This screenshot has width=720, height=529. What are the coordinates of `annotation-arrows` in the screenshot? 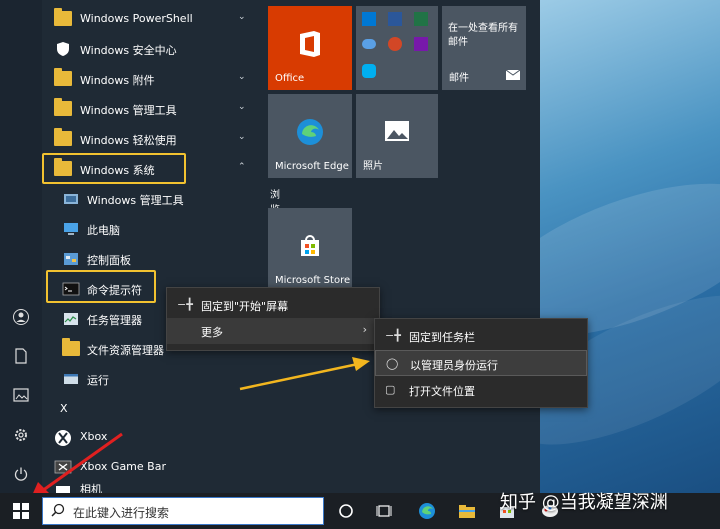 It's located at (200, 428).